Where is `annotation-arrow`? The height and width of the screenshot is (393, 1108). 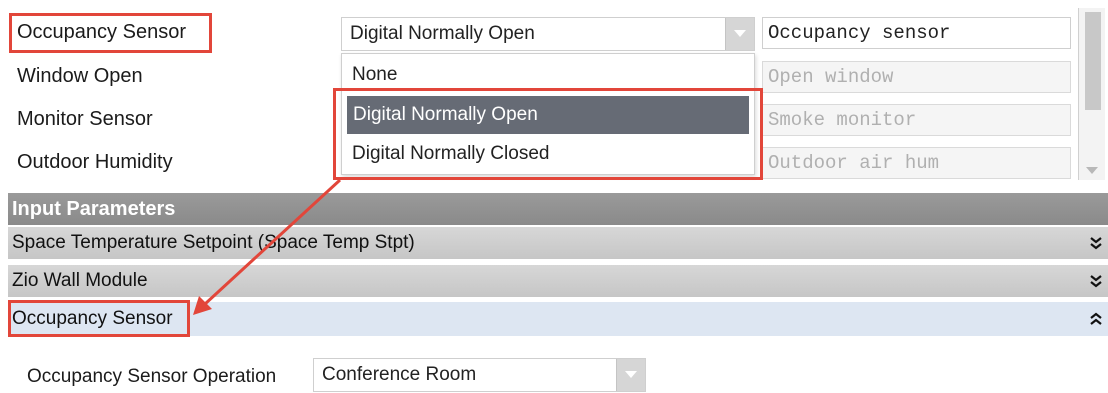
annotation-arrow is located at coordinates (267, 246).